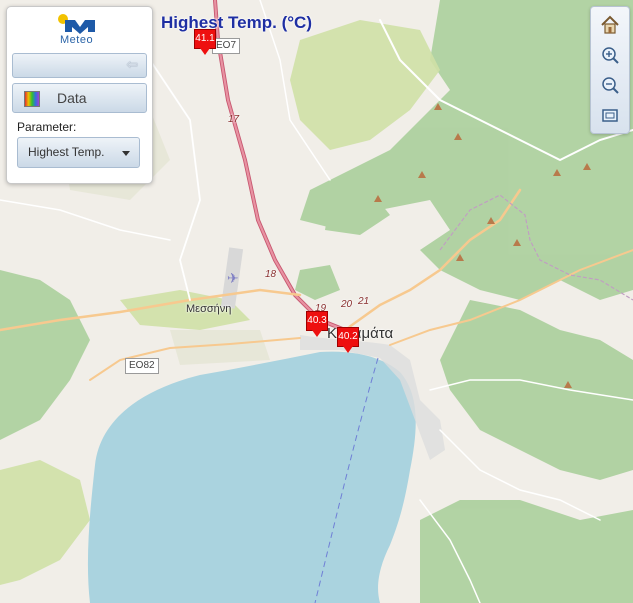 Image resolution: width=633 pixels, height=603 pixels. I want to click on data-button-label: Data, so click(72, 98).